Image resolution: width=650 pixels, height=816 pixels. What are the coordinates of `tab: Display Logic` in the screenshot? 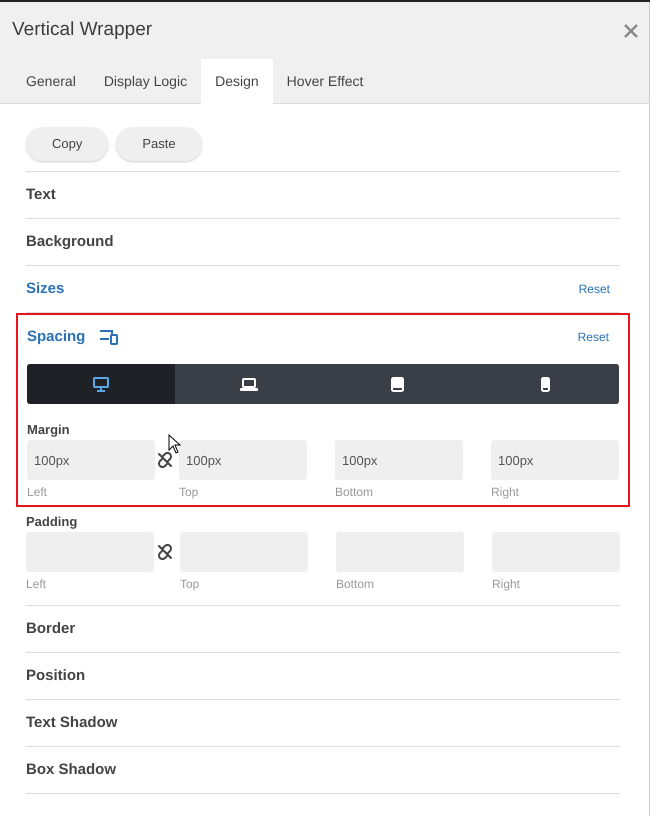 It's located at (146, 81).